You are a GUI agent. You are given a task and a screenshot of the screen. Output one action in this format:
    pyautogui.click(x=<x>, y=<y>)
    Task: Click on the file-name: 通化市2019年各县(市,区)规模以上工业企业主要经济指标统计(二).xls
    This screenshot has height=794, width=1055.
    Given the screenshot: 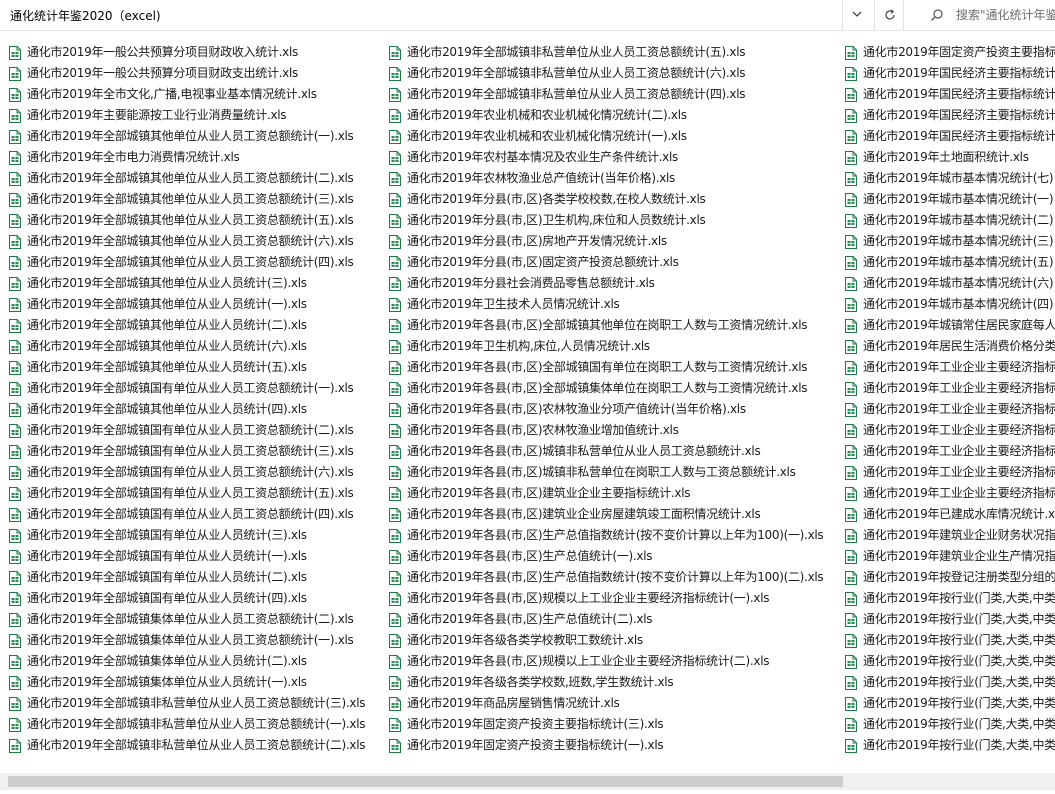 What is the action you would take?
    pyautogui.click(x=588, y=661)
    